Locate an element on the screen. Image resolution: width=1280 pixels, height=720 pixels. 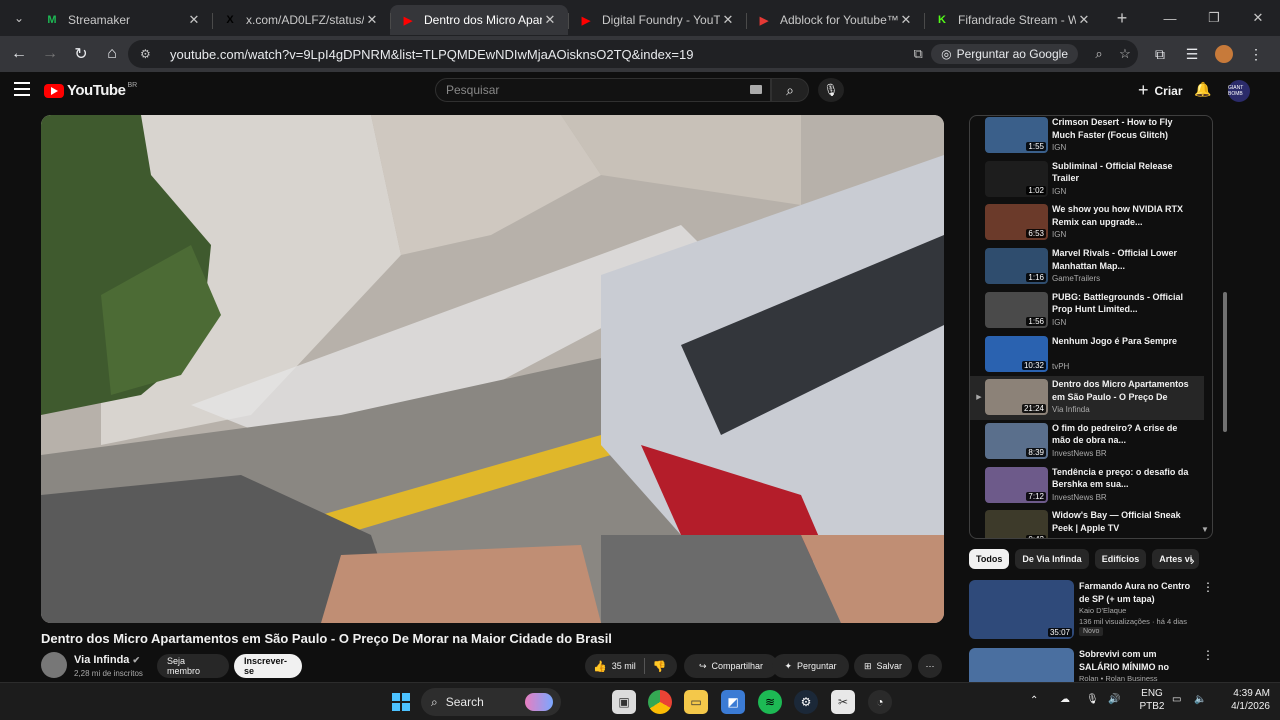
reading-list-icon: ☰ is located at coordinates (1192, 54).